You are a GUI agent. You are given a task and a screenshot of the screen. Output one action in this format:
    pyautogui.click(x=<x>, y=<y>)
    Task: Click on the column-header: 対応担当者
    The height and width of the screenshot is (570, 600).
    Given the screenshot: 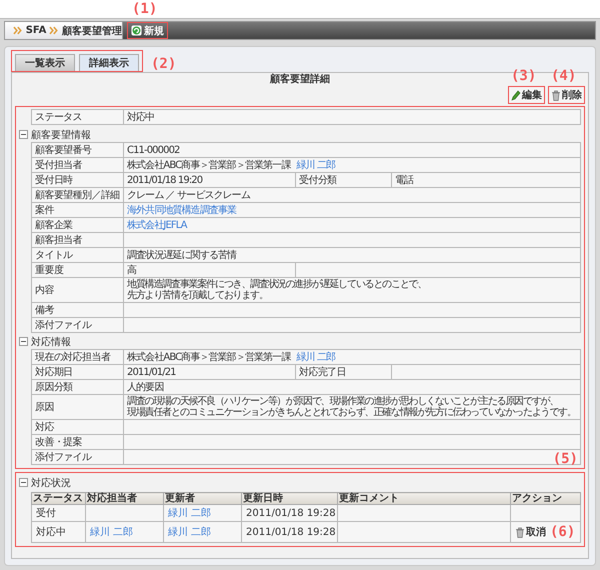 What is the action you would take?
    pyautogui.click(x=125, y=498)
    